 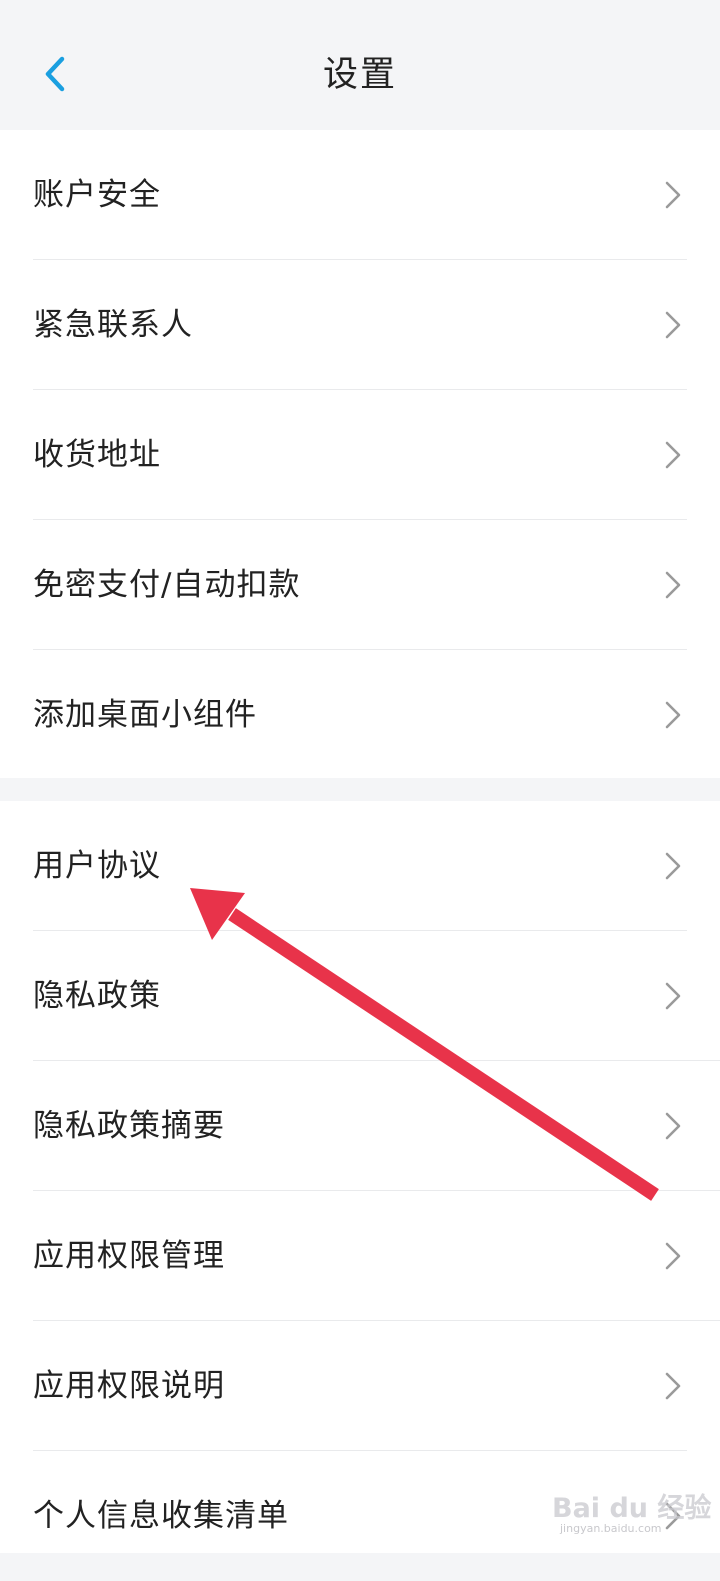 I want to click on settings-item-personal-info-list: 个人信息收集清单, so click(x=360, y=1516).